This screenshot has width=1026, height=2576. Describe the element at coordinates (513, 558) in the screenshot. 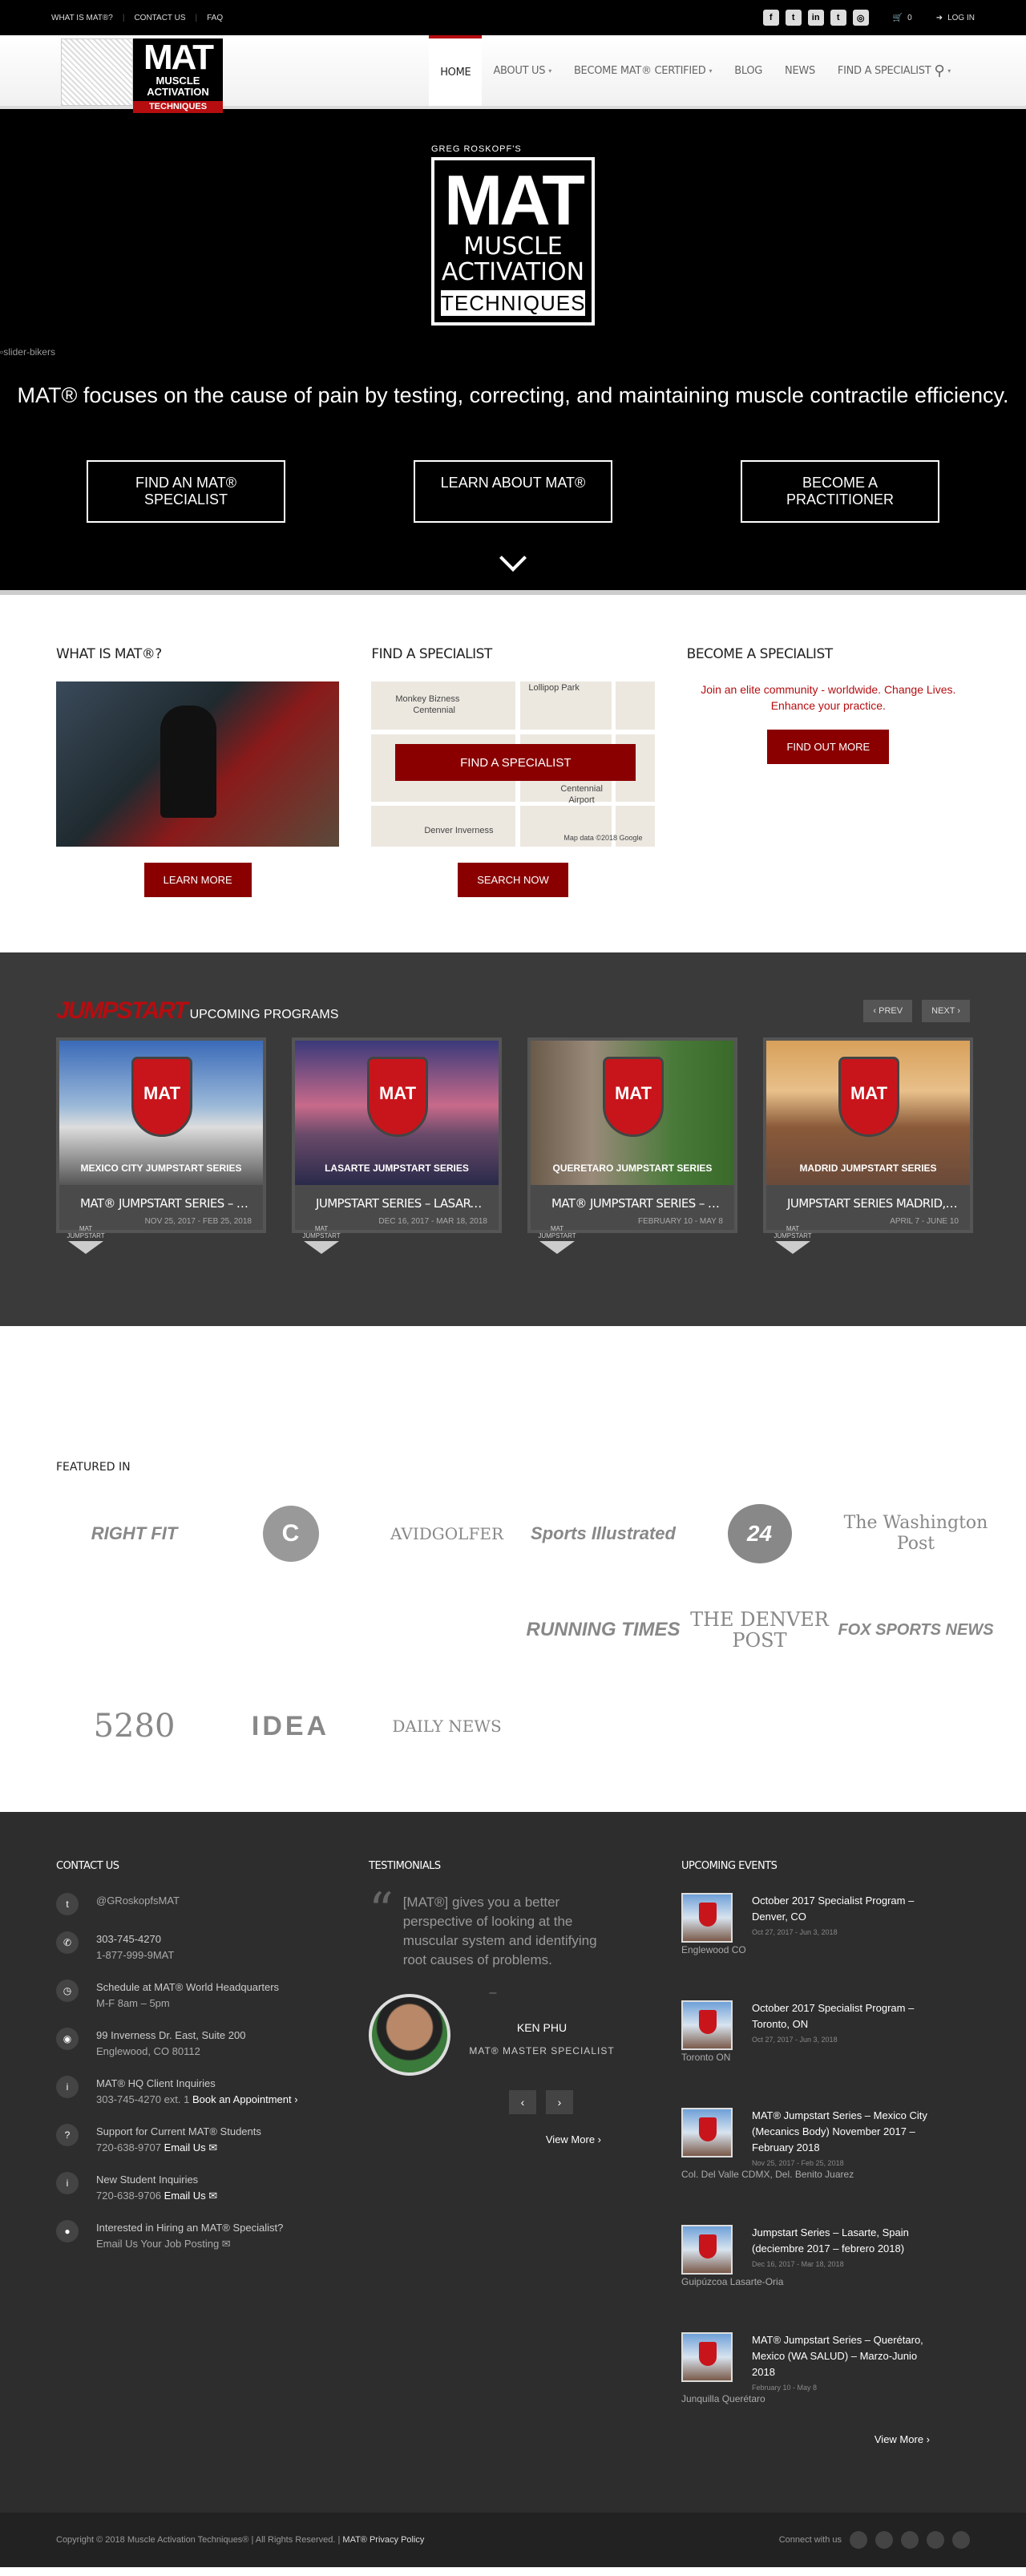

I see `scroll-down-icon` at that location.